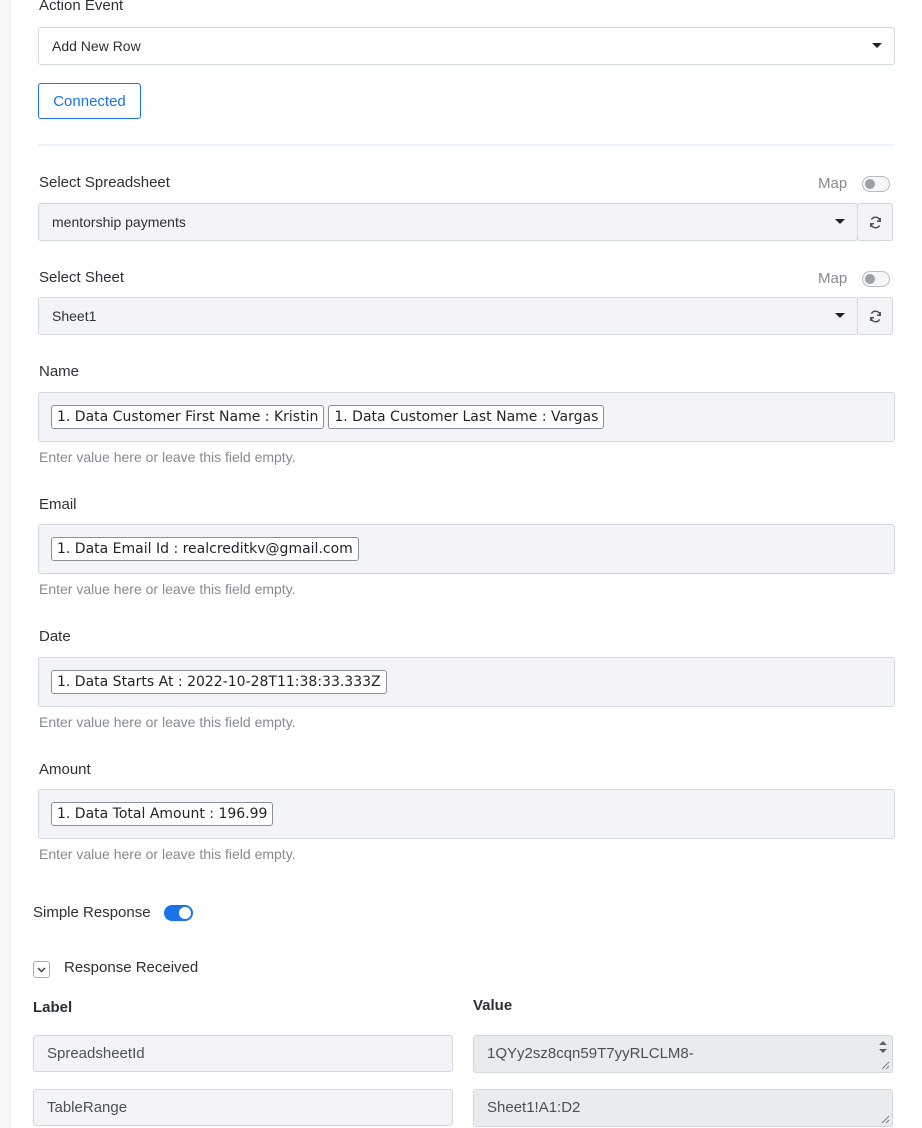  What do you see at coordinates (493, 1005) in the screenshot?
I see `response-value-header: Value` at bounding box center [493, 1005].